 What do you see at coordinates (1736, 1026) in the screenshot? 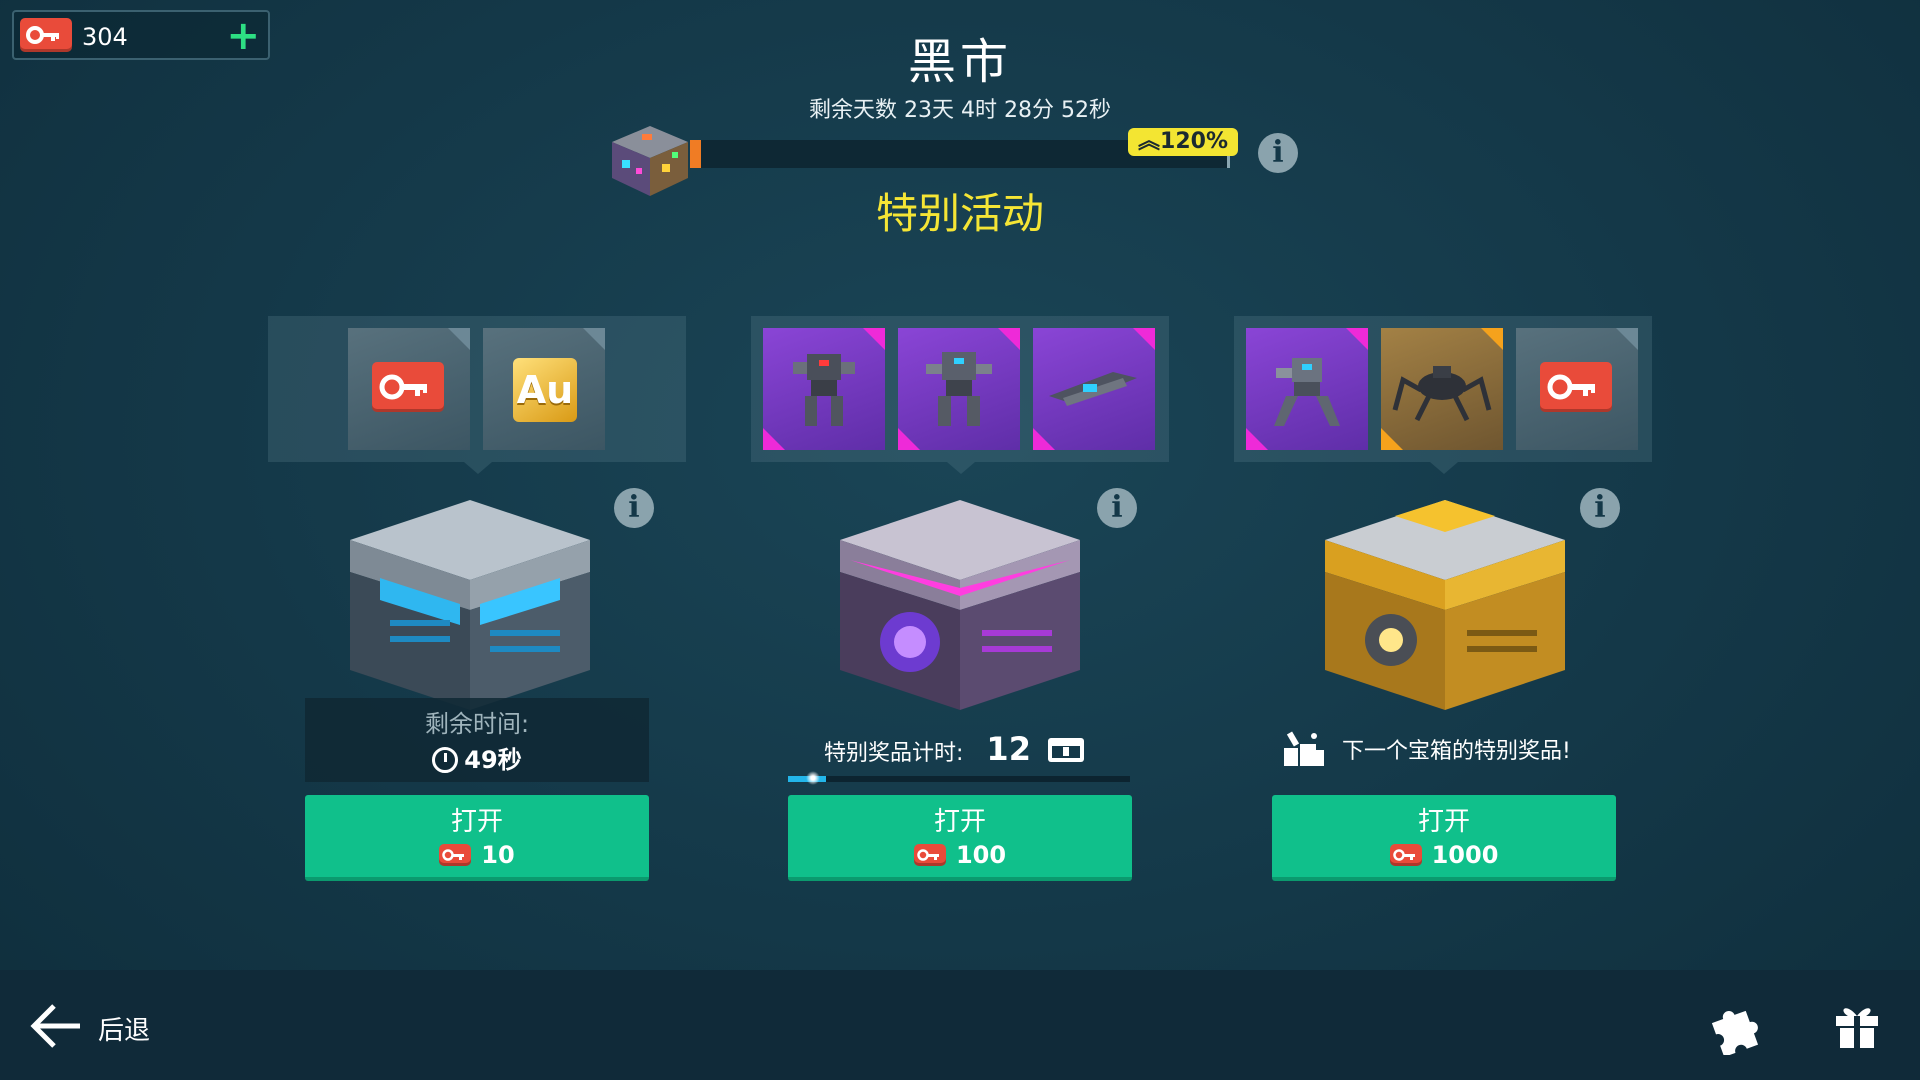
I see `puzzle-icon` at bounding box center [1736, 1026].